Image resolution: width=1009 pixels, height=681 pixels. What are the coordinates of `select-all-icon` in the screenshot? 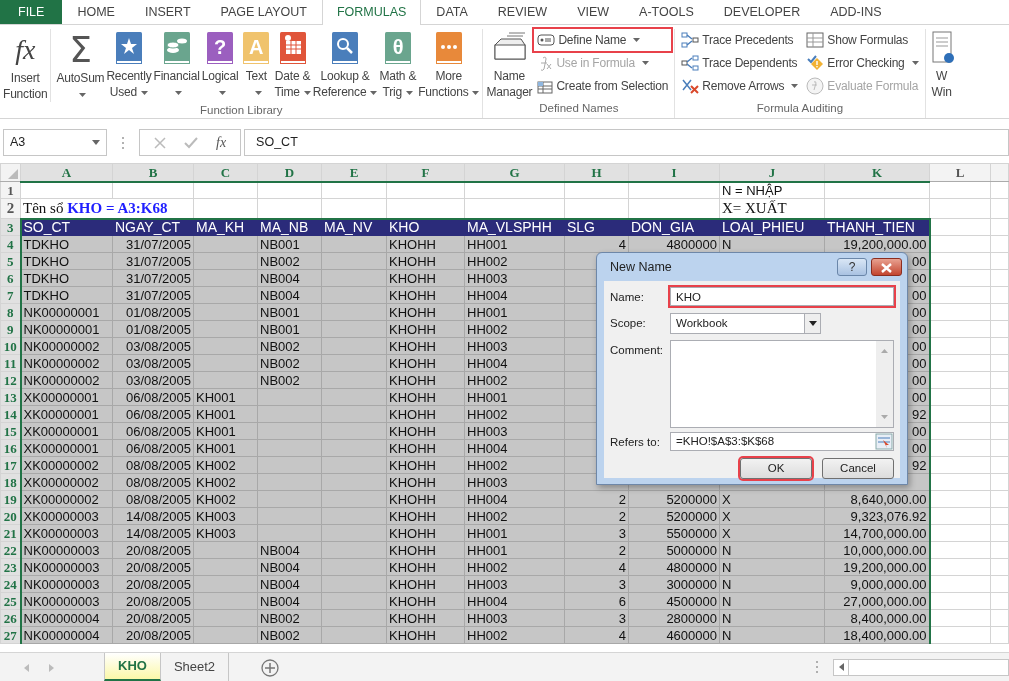 It's located at (13, 174).